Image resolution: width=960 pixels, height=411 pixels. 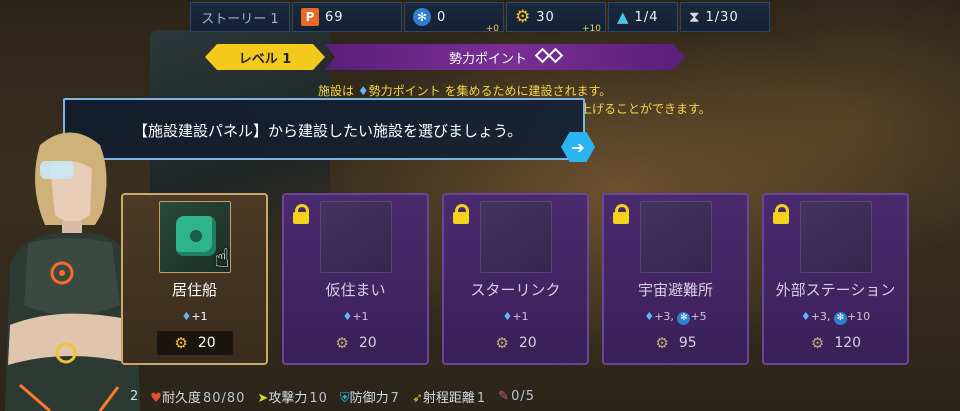 What do you see at coordinates (623, 17) in the screenshot?
I see `rocket-icon: ▲` at bounding box center [623, 17].